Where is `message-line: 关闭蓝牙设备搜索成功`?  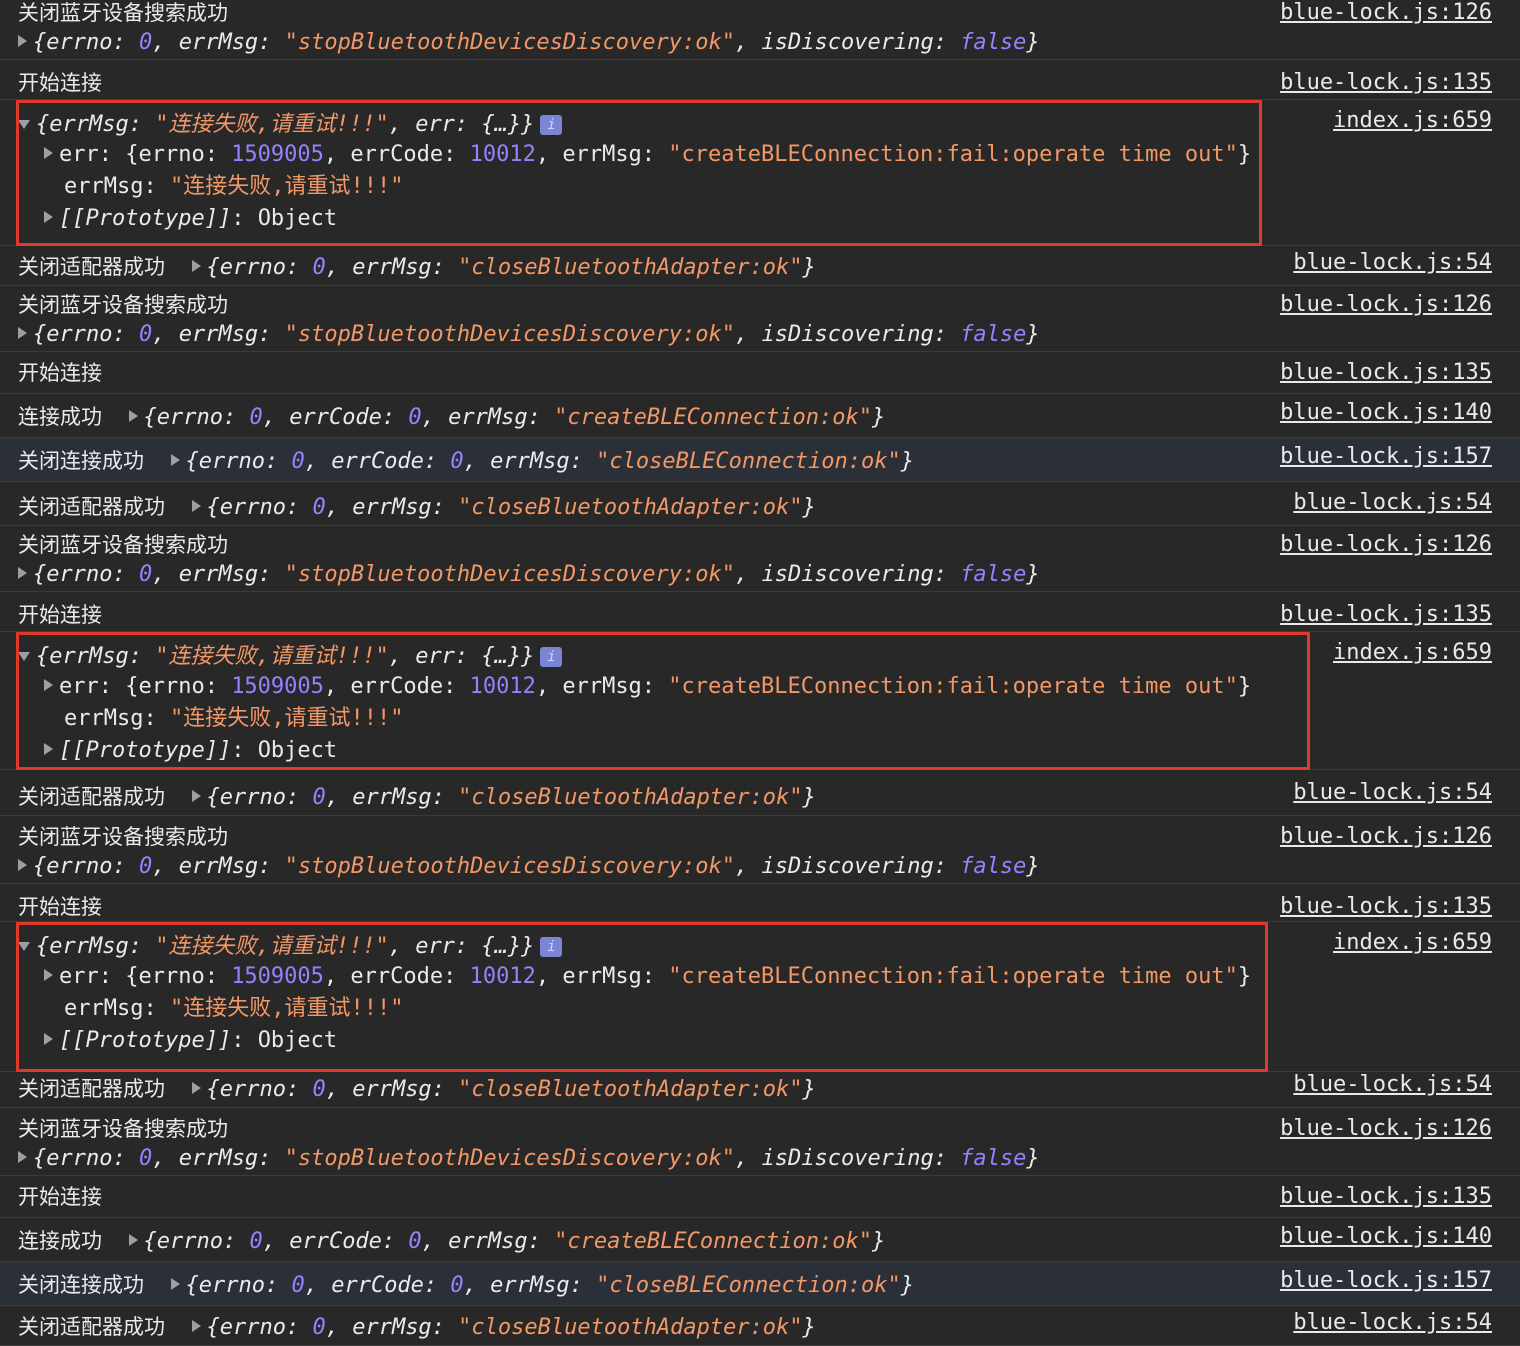
message-line: 关闭蓝牙设备搜索成功 is located at coordinates (123, 14).